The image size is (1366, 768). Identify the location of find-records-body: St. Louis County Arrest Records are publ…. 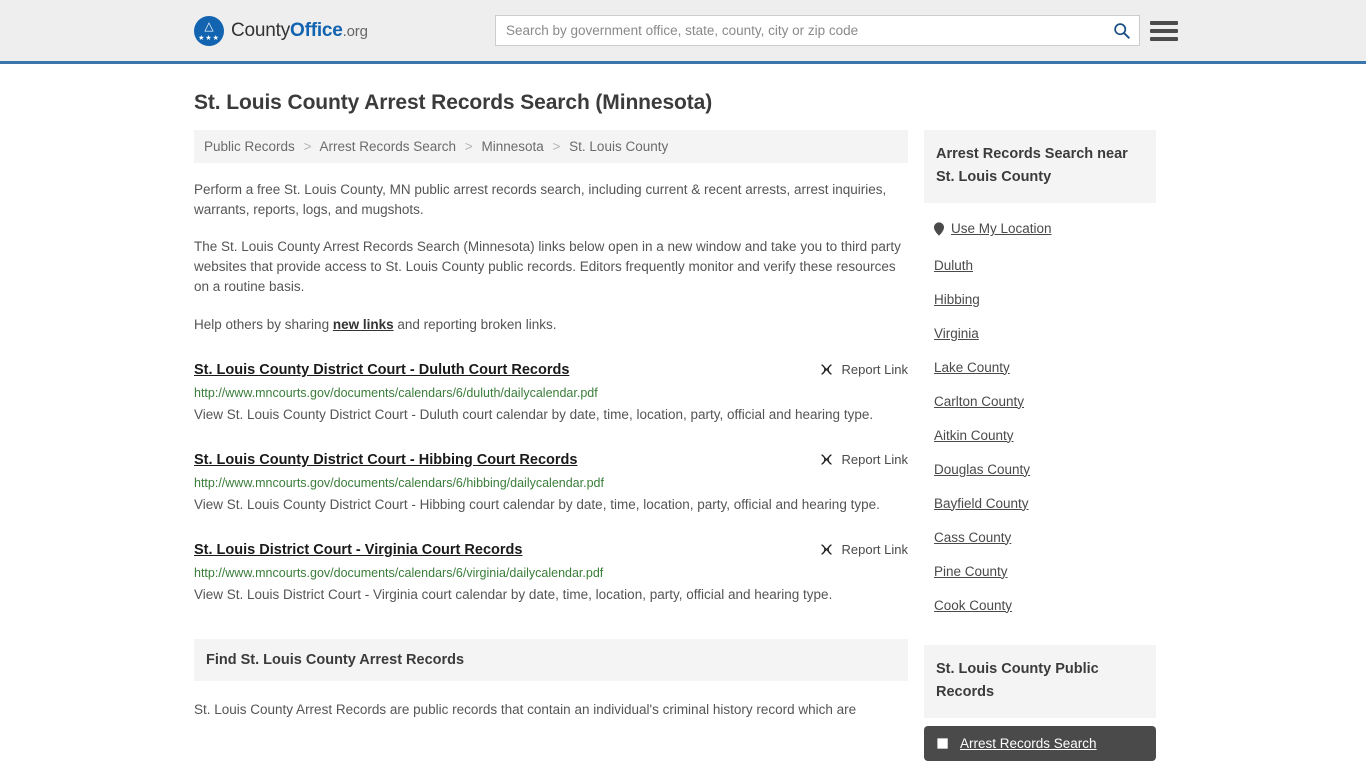
(525, 709).